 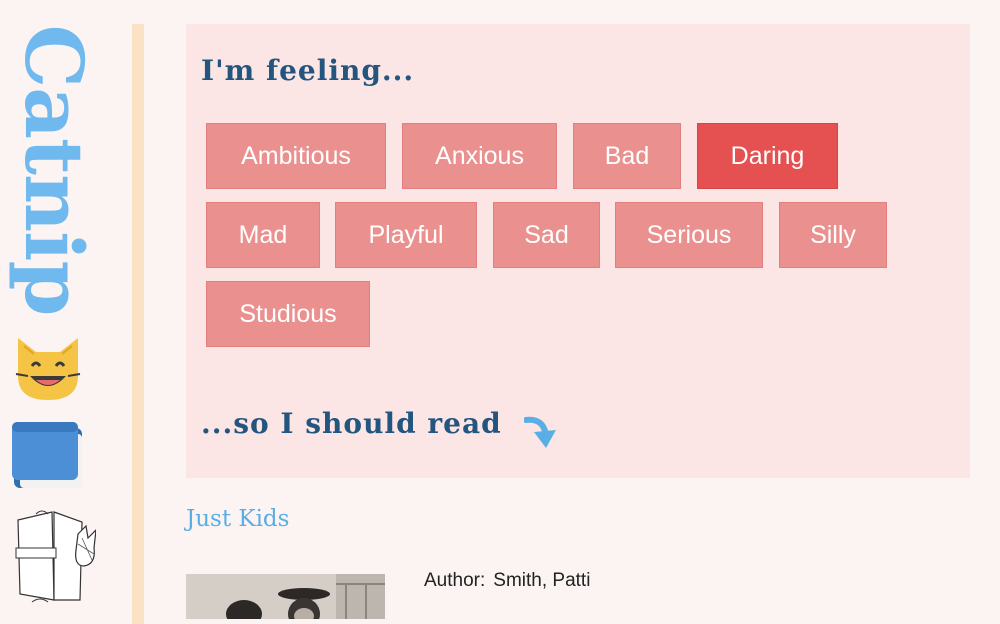 I want to click on mood-button-daring: Daring, so click(x=767, y=156).